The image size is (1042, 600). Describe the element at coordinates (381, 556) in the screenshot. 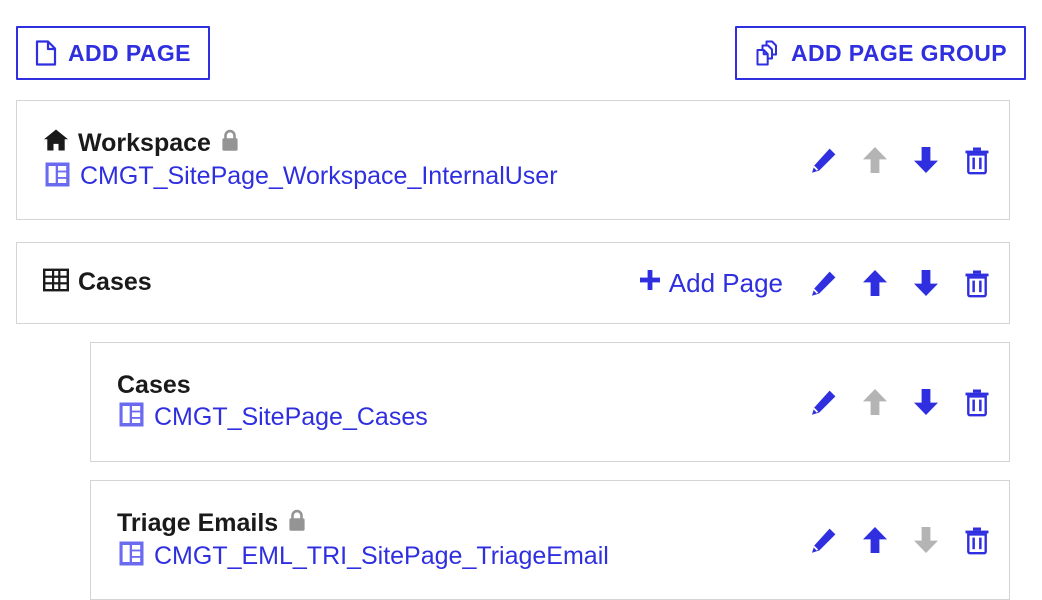

I see `page-name-link: CMGT_EML_TRI_SitePage_TriageEmail` at that location.